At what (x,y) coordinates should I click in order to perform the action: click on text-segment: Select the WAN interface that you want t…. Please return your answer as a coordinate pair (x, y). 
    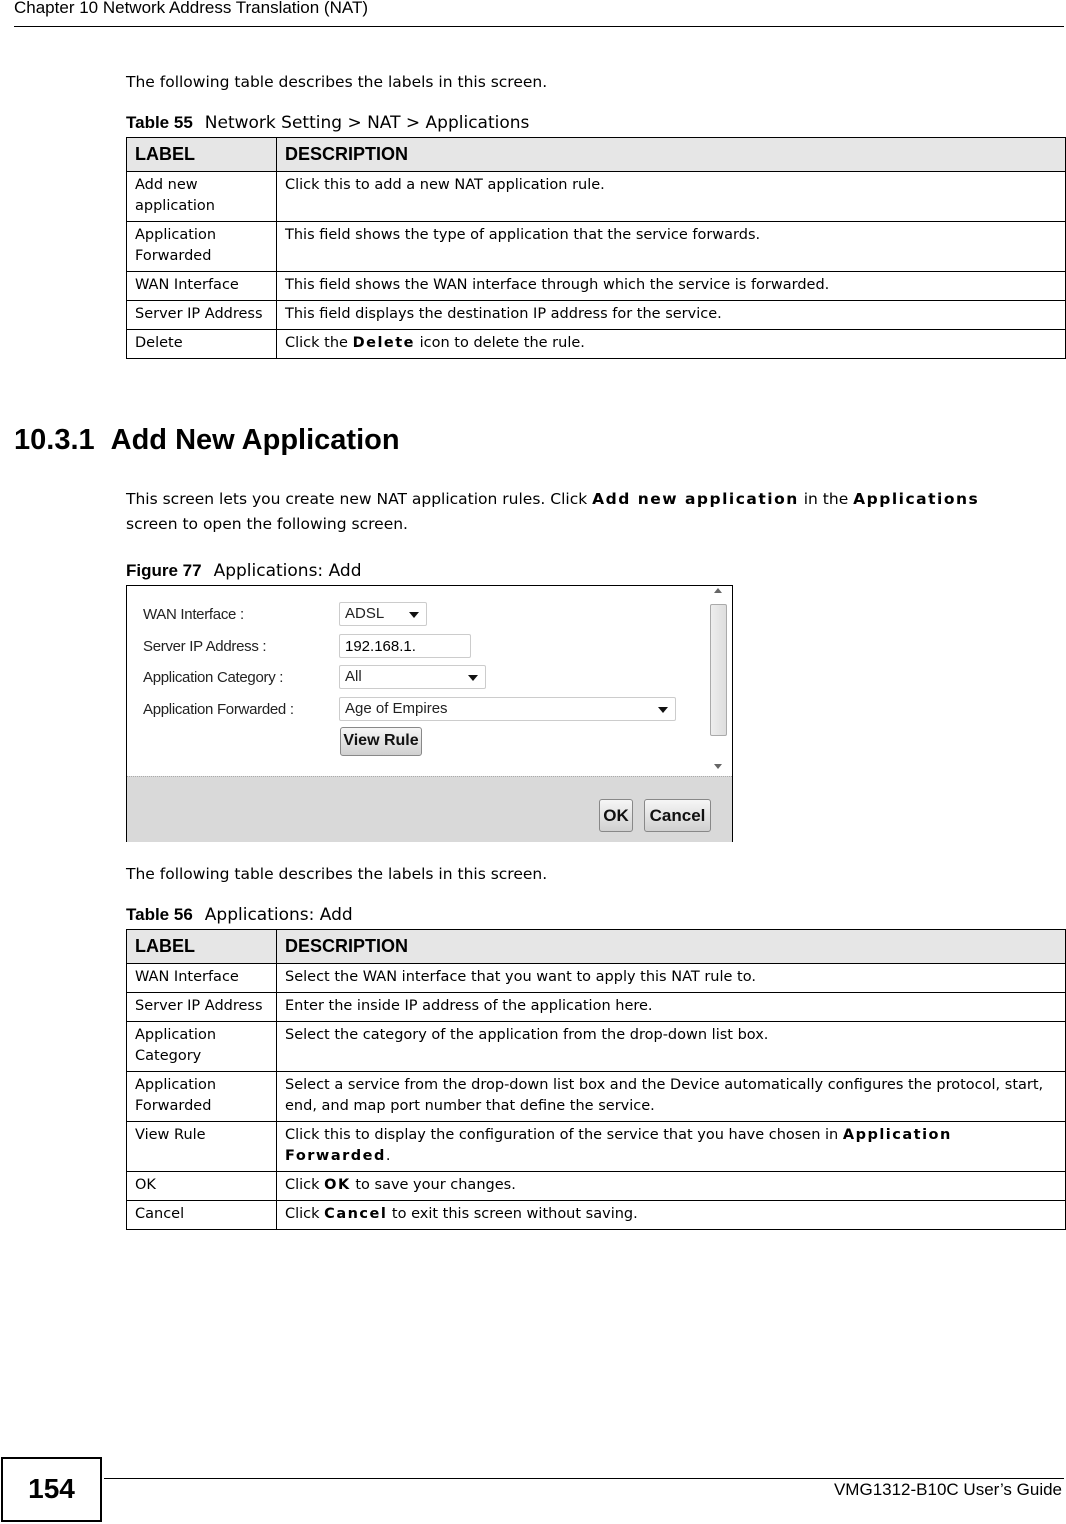
    Looking at the image, I should click on (520, 977).